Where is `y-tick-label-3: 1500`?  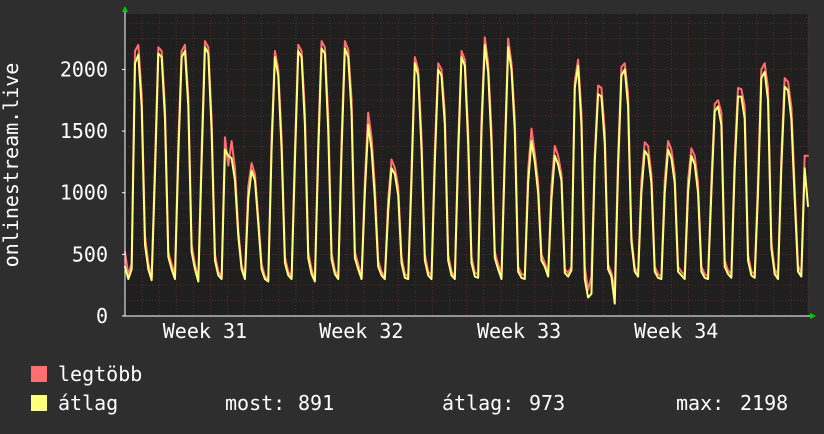
y-tick-label-3: 1500 is located at coordinates (84, 131).